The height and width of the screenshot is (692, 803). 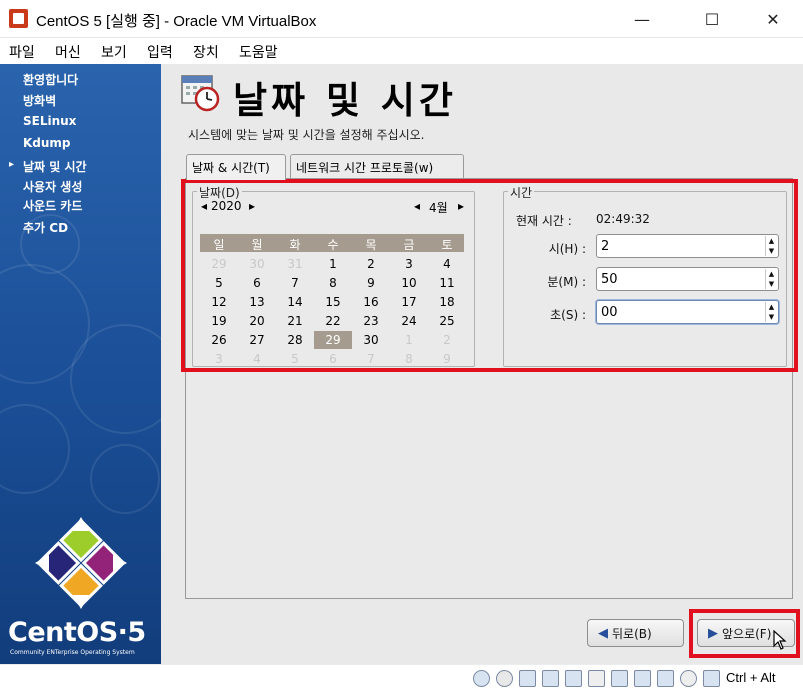 I want to click on minimize-button: —, so click(x=642, y=19).